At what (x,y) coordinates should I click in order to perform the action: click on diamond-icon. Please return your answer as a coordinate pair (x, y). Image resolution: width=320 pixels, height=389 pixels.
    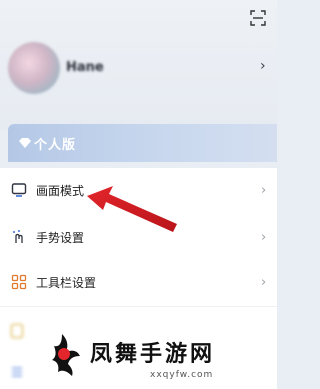
    Looking at the image, I should click on (25, 143).